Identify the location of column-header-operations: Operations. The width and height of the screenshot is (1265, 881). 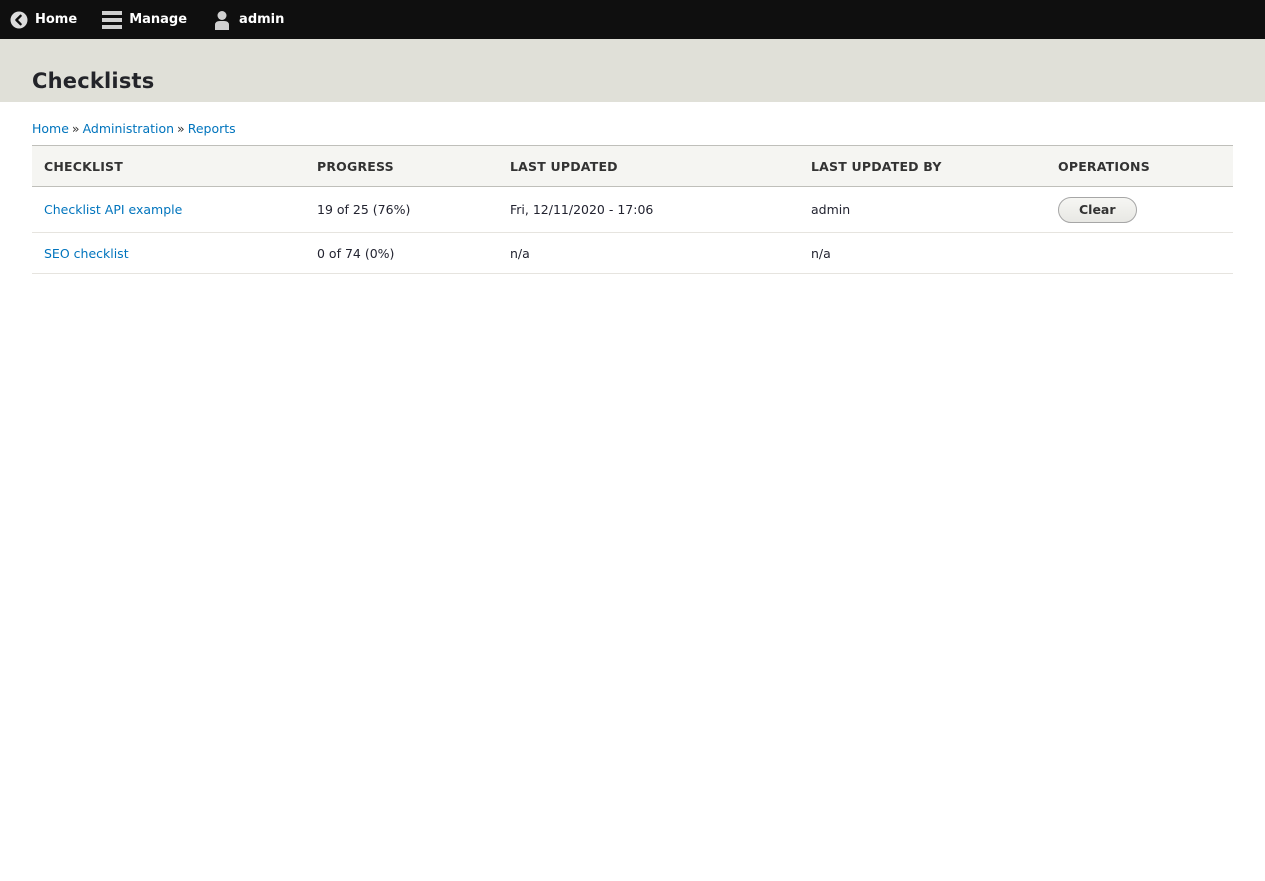
(1104, 166).